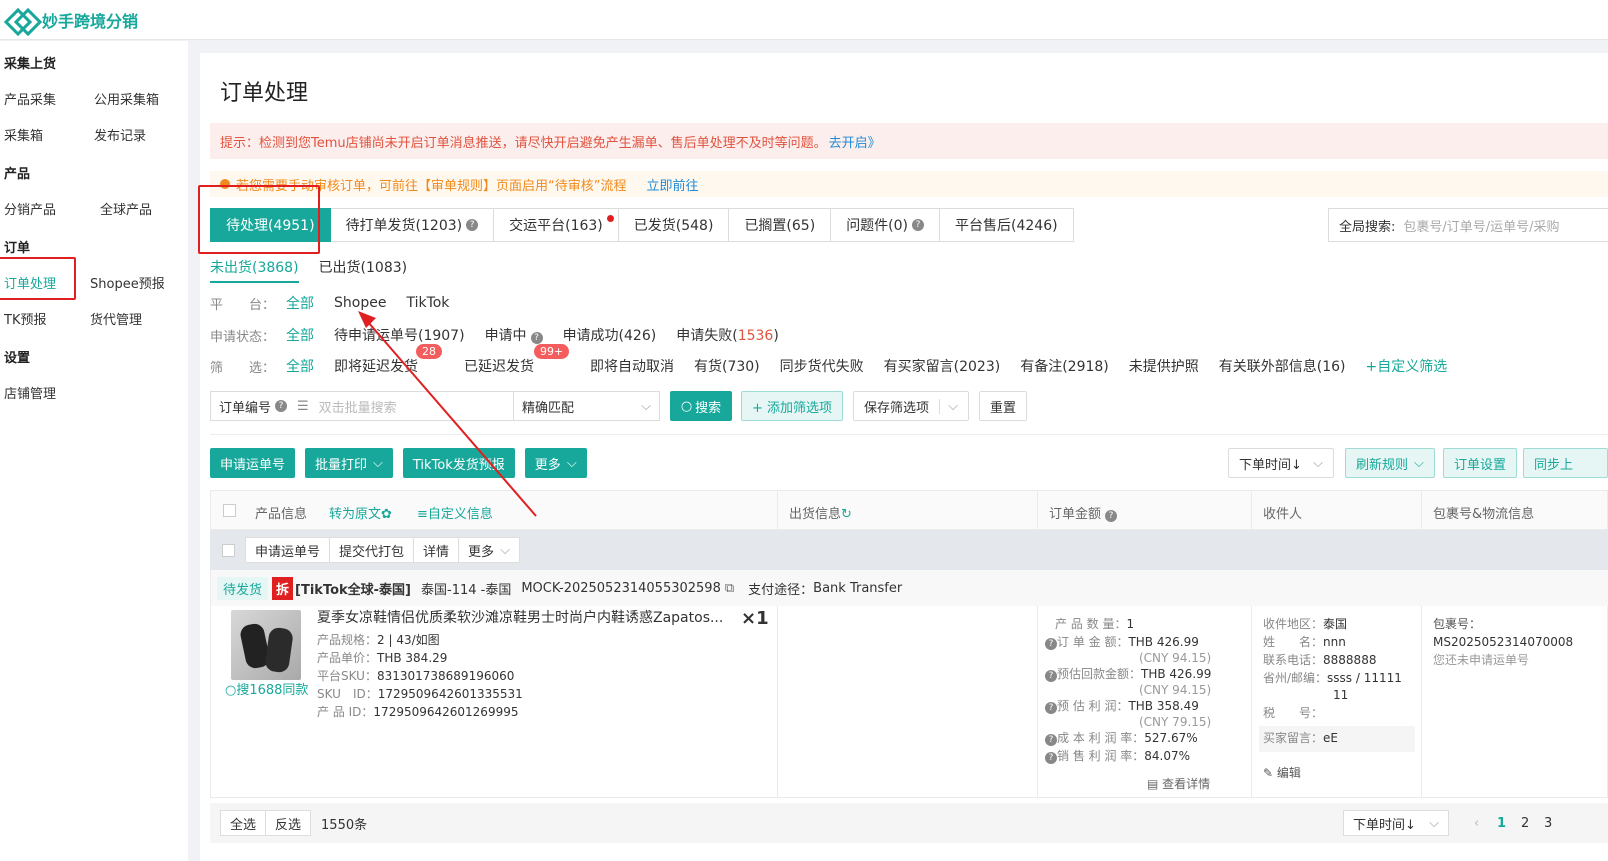 Image resolution: width=1608 pixels, height=861 pixels. I want to click on page-1: 1, so click(1501, 823).